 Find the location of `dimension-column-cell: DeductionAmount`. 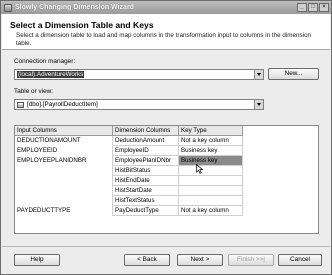

dimension-column-cell: DeductionAmount is located at coordinates (146, 141).